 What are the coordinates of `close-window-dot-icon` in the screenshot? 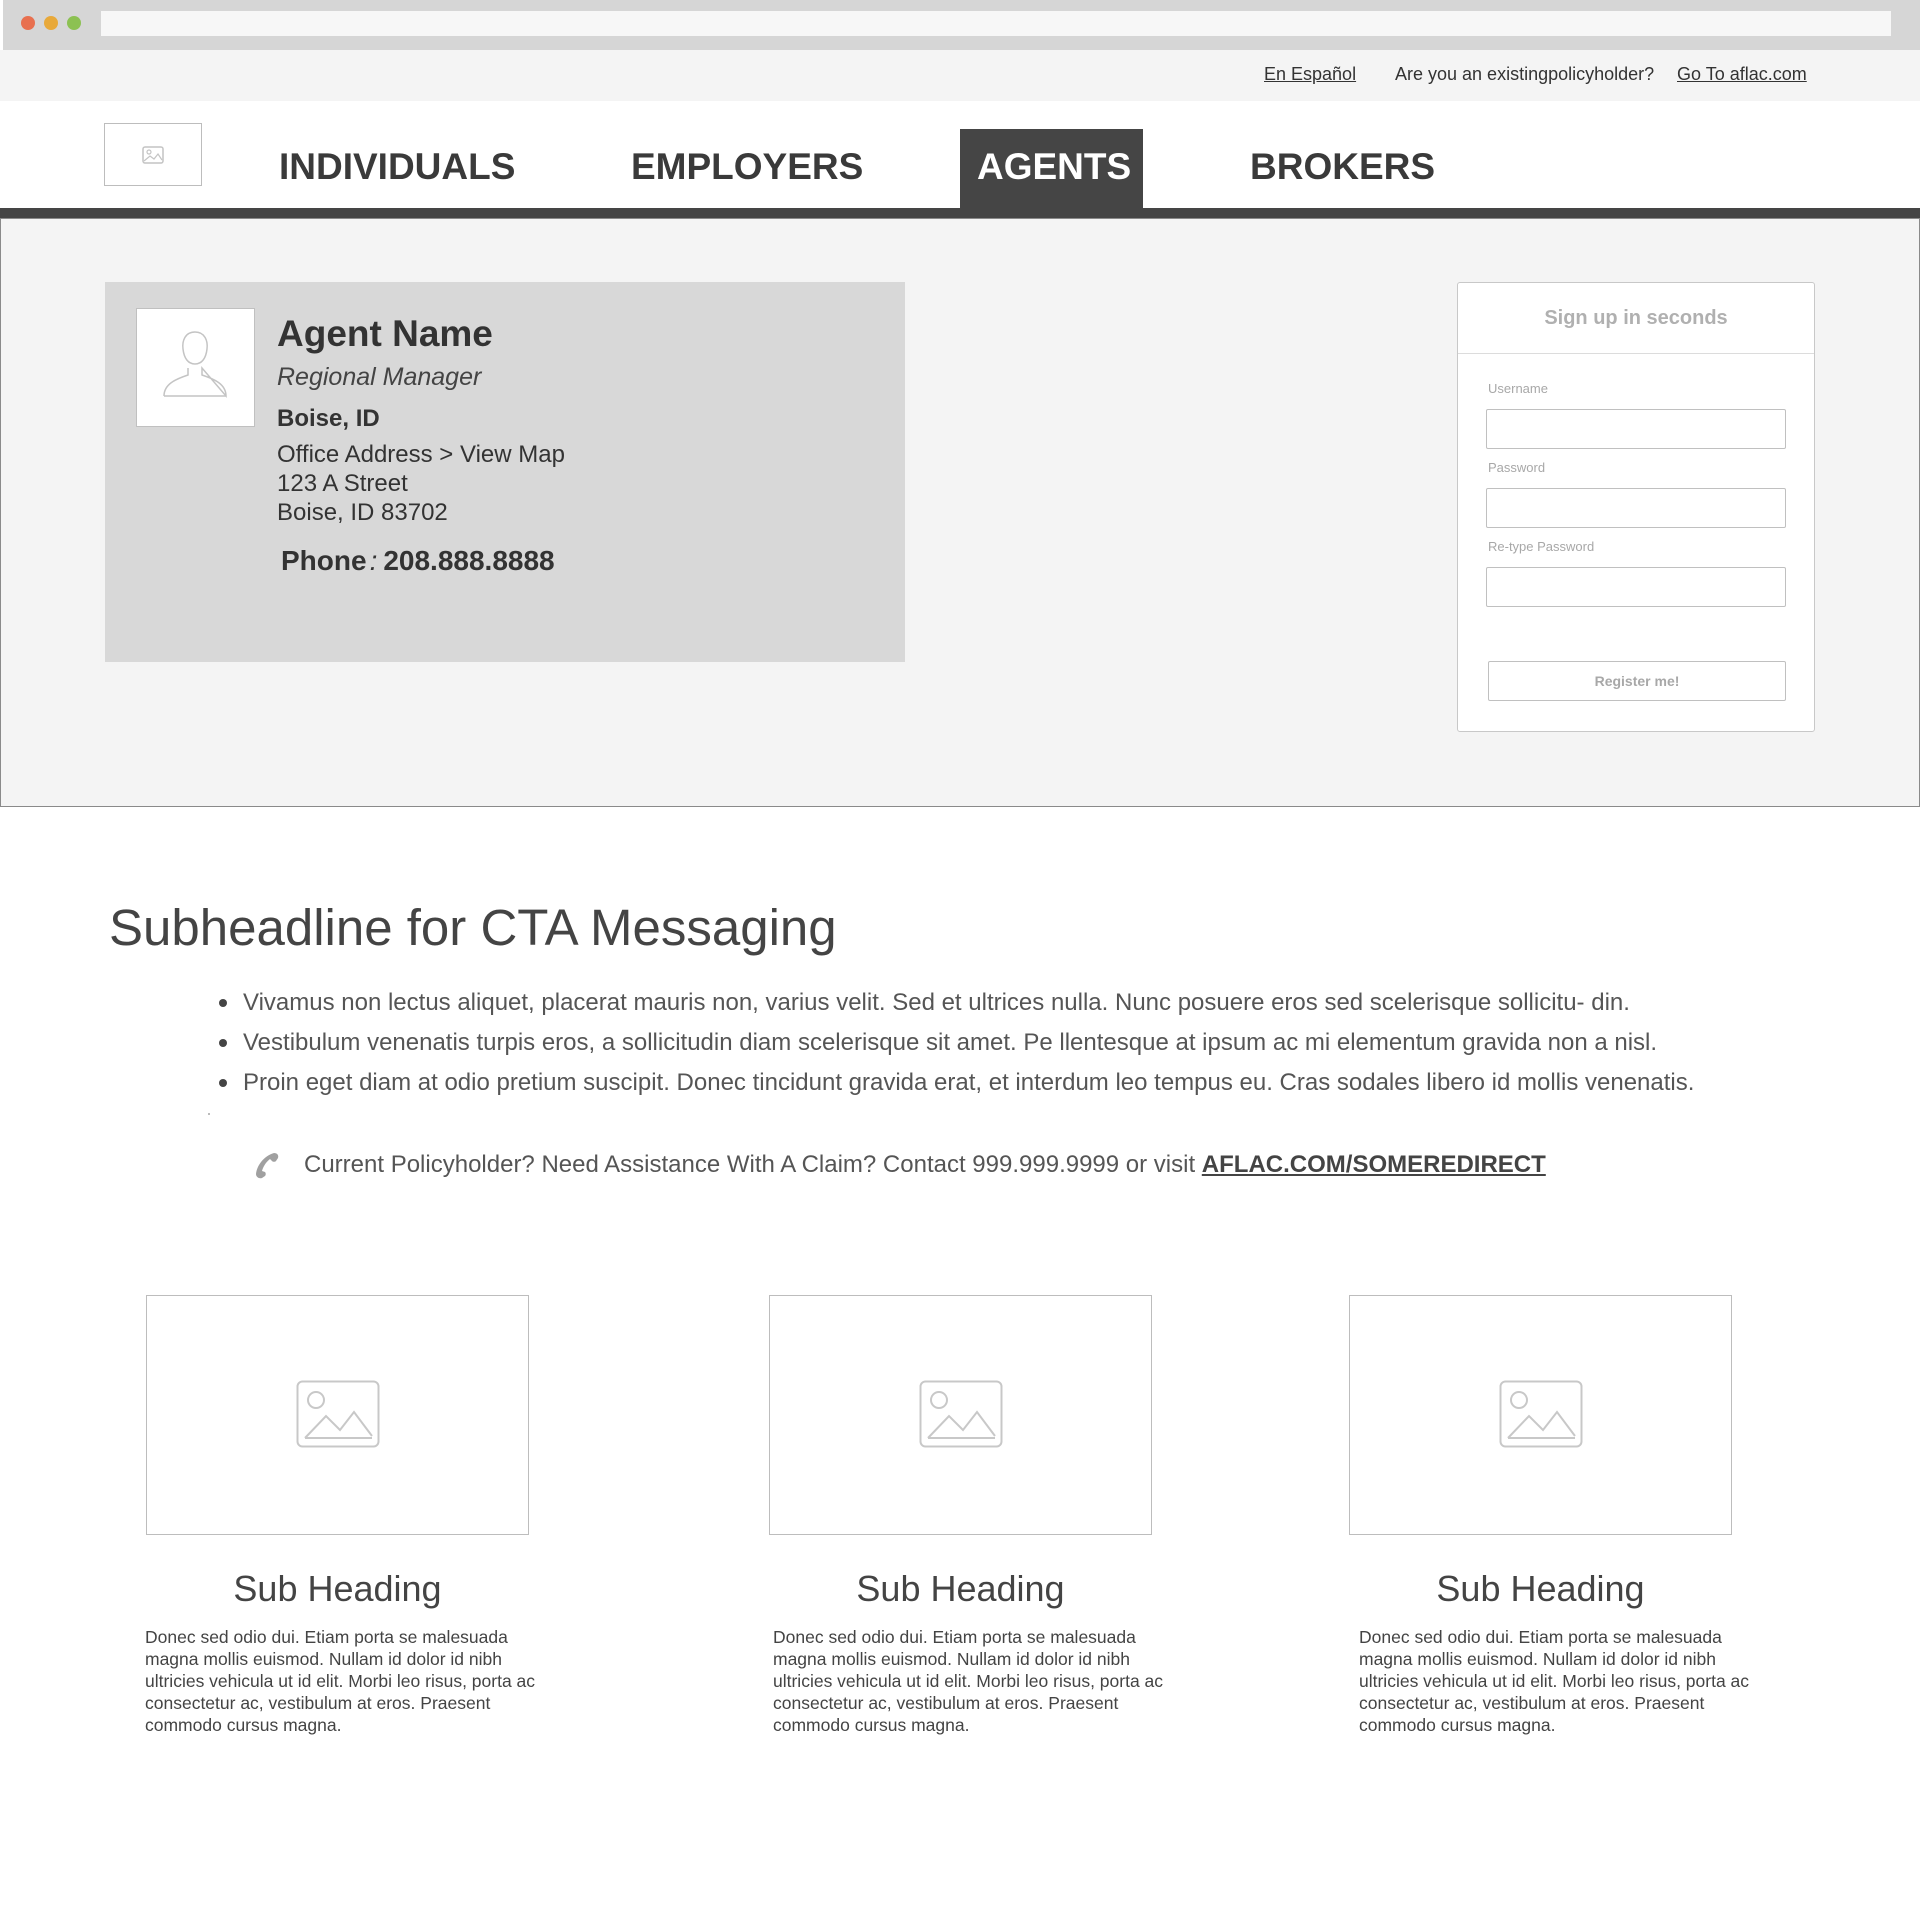 It's located at (28, 23).